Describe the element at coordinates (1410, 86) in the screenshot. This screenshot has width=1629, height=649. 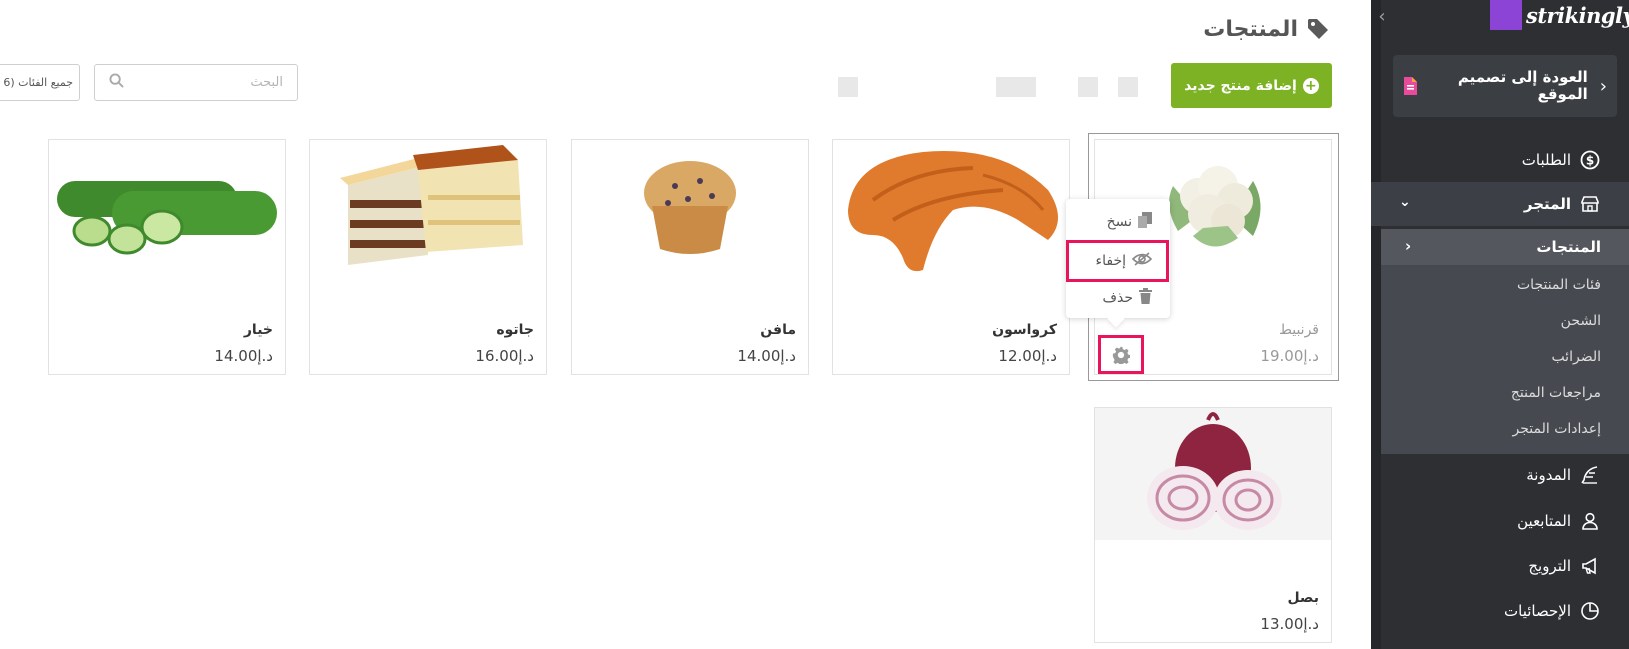
I see `document-icon` at that location.